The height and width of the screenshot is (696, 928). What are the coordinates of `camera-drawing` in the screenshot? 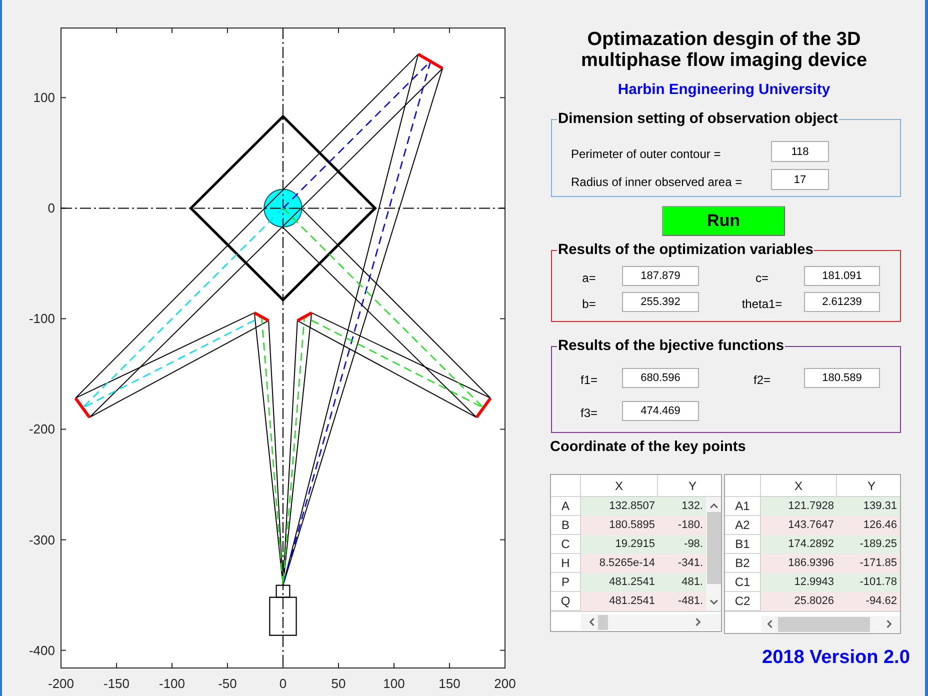 It's located at (283, 610).